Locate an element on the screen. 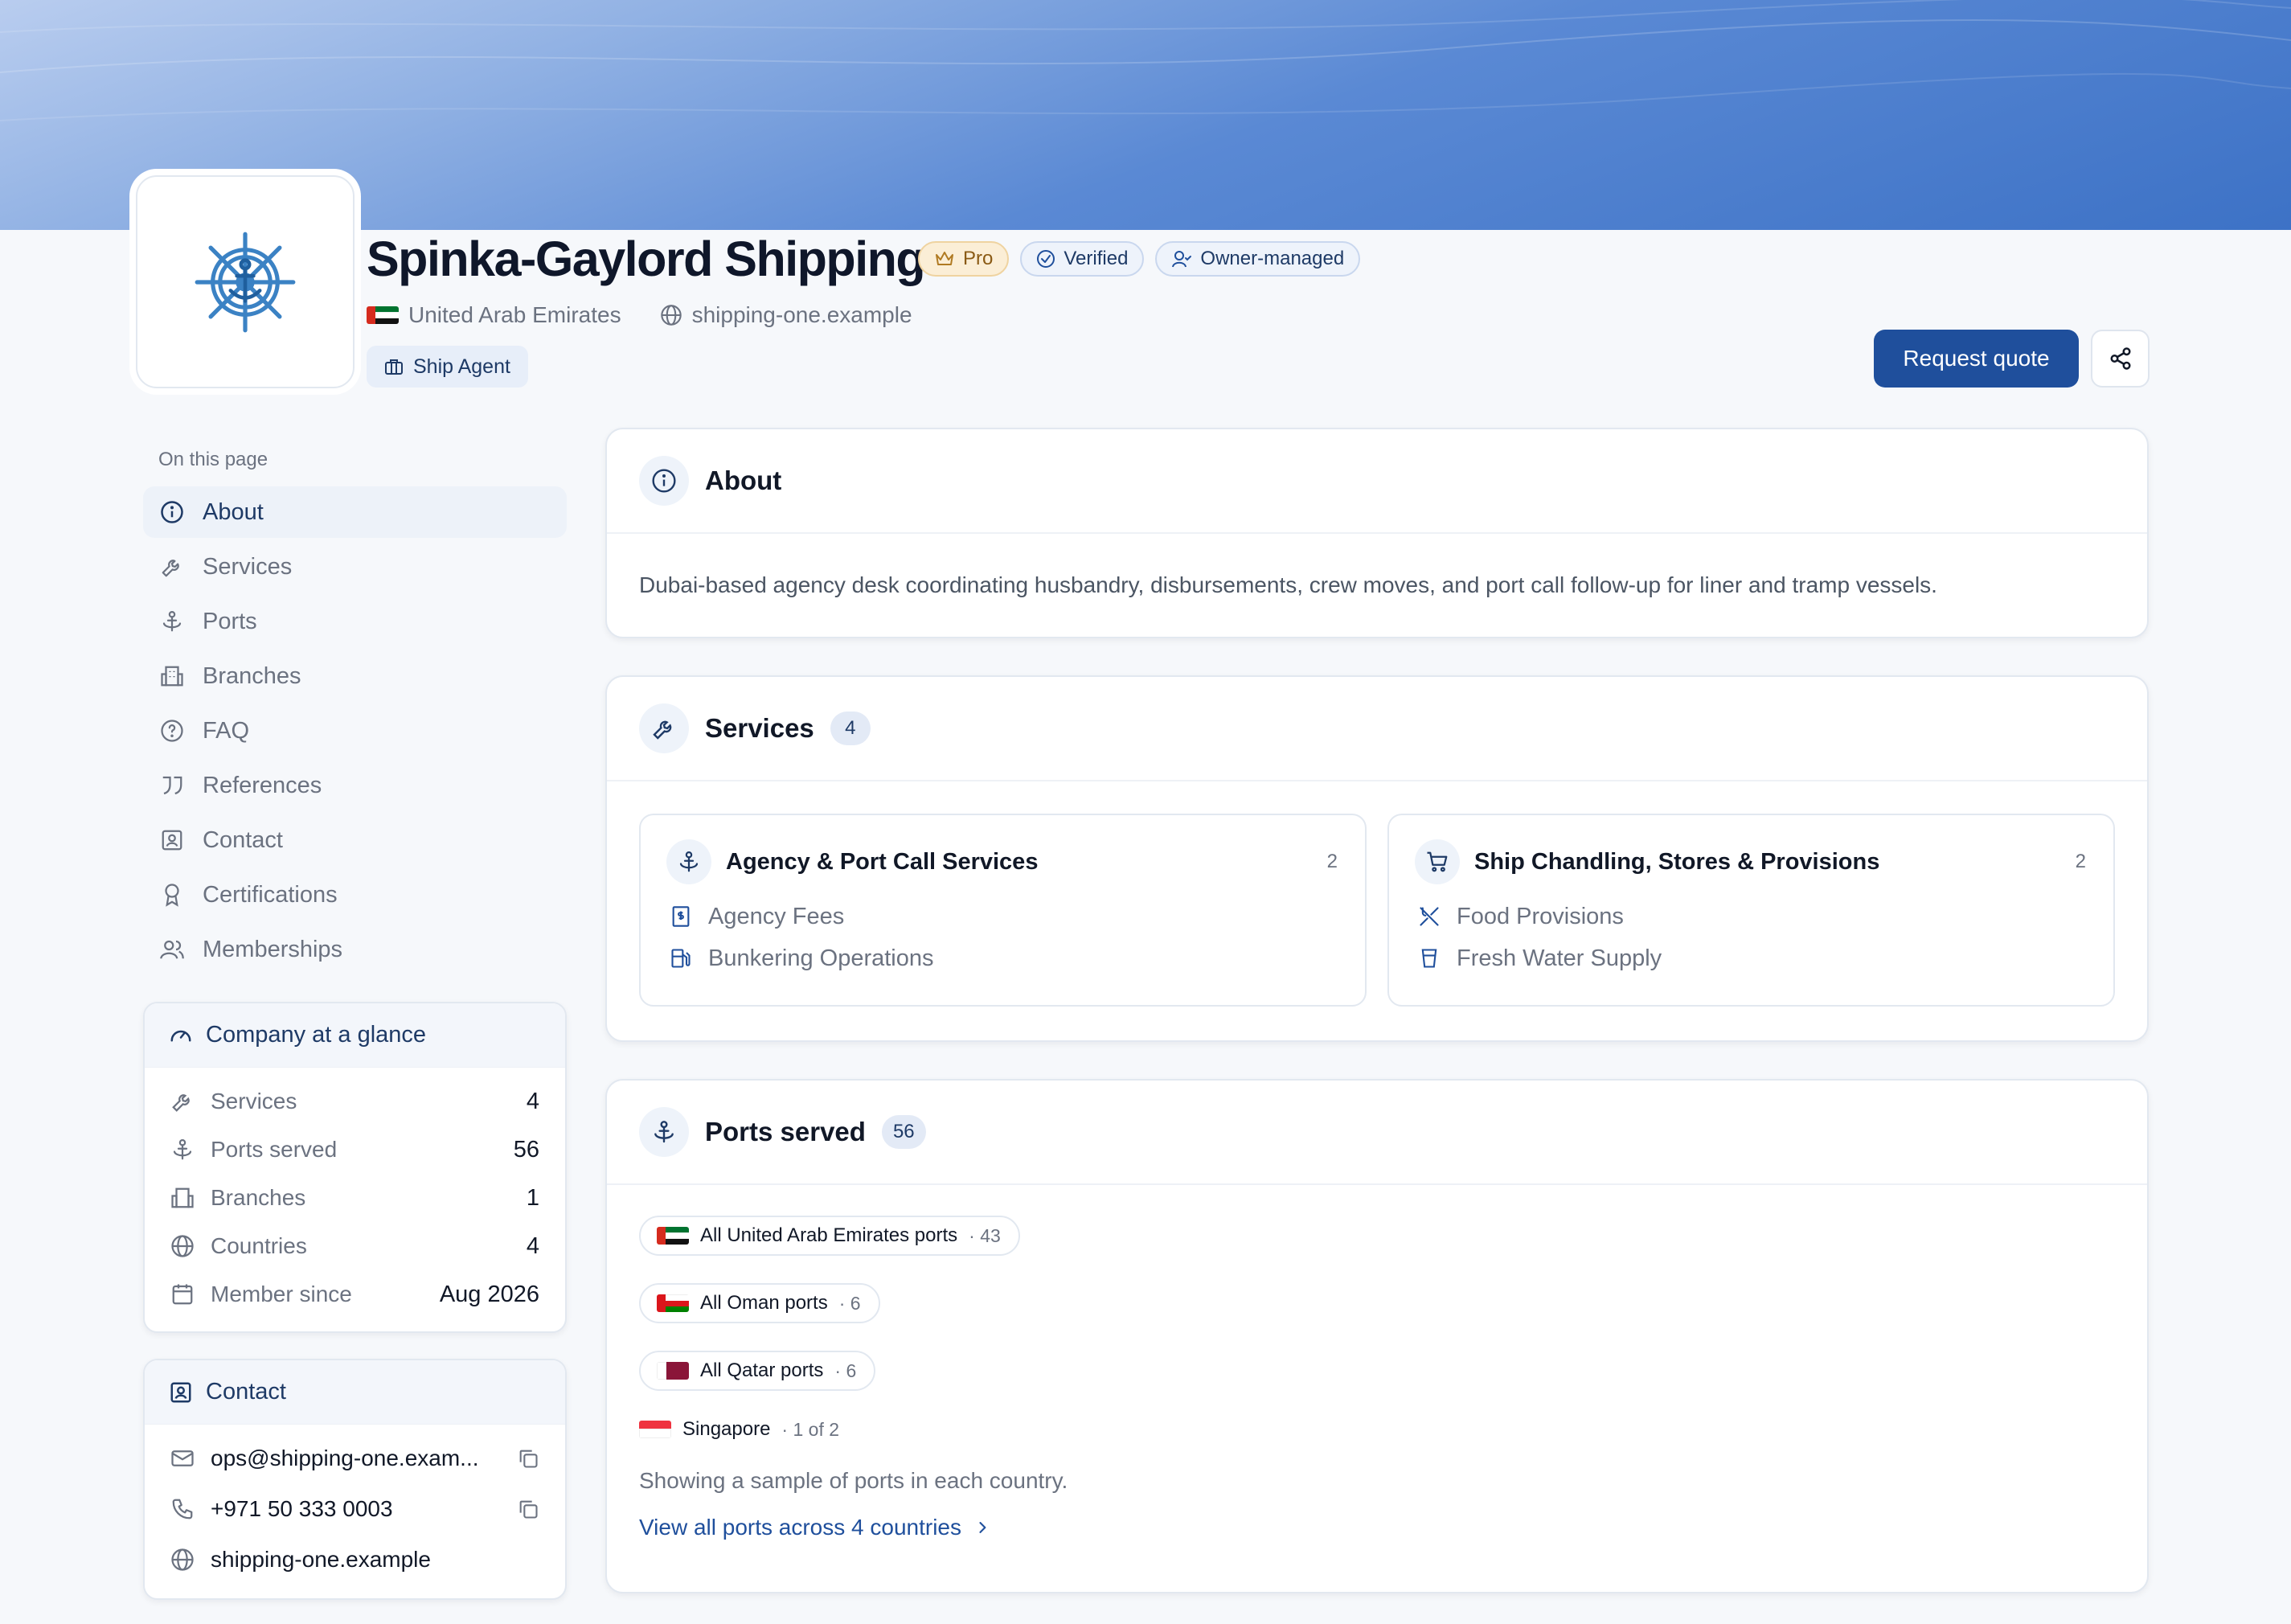 The height and width of the screenshot is (1624, 2291). nav-item-label: References is located at coordinates (263, 785).